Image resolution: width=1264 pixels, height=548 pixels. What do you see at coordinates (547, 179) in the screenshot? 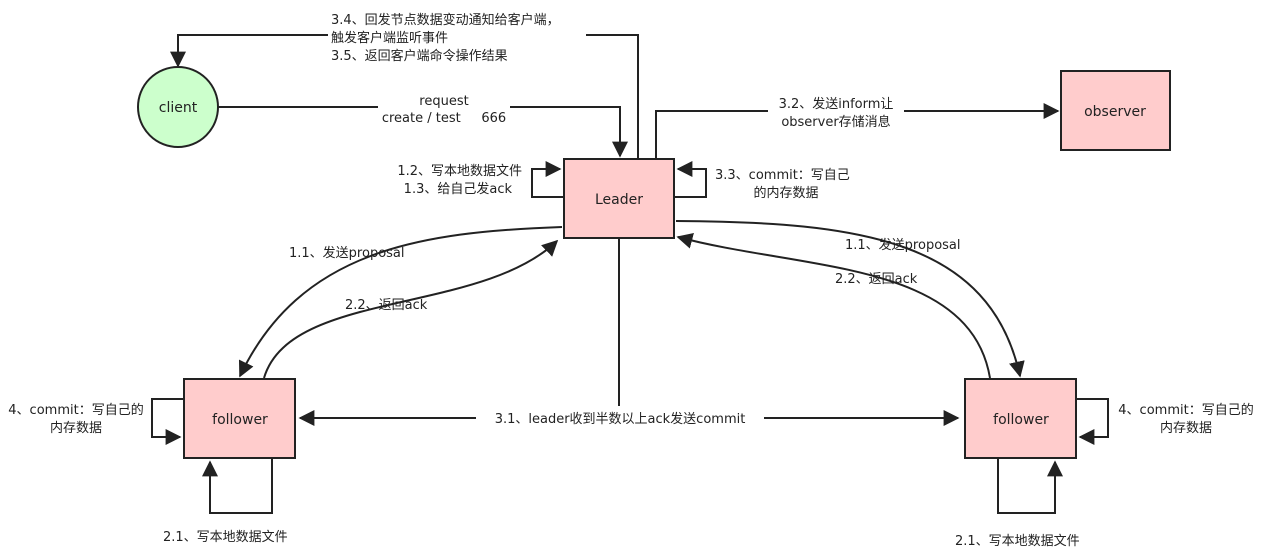
I see `edge-leader-self-write` at bounding box center [547, 179].